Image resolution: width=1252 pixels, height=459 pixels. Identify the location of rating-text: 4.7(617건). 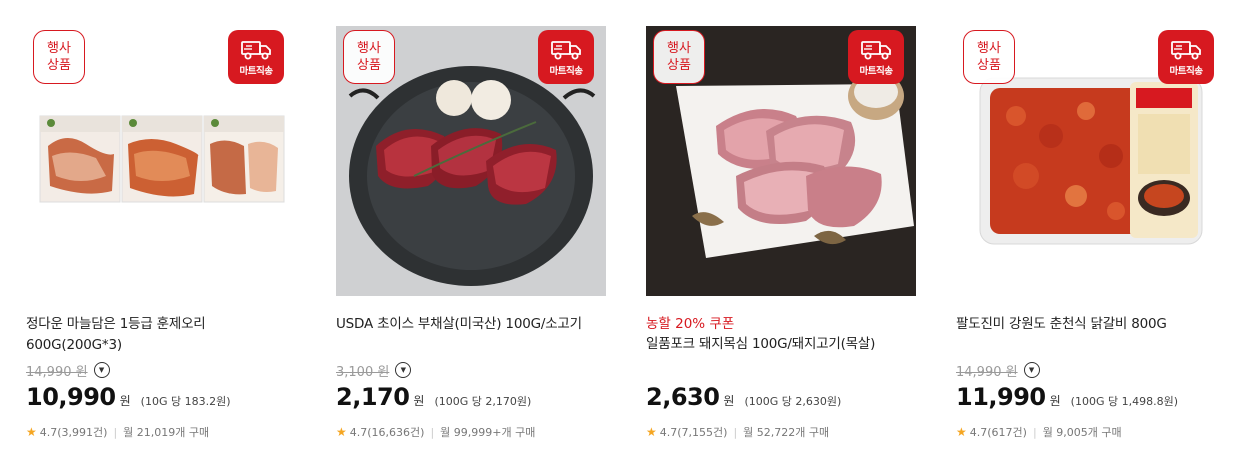
(998, 432).